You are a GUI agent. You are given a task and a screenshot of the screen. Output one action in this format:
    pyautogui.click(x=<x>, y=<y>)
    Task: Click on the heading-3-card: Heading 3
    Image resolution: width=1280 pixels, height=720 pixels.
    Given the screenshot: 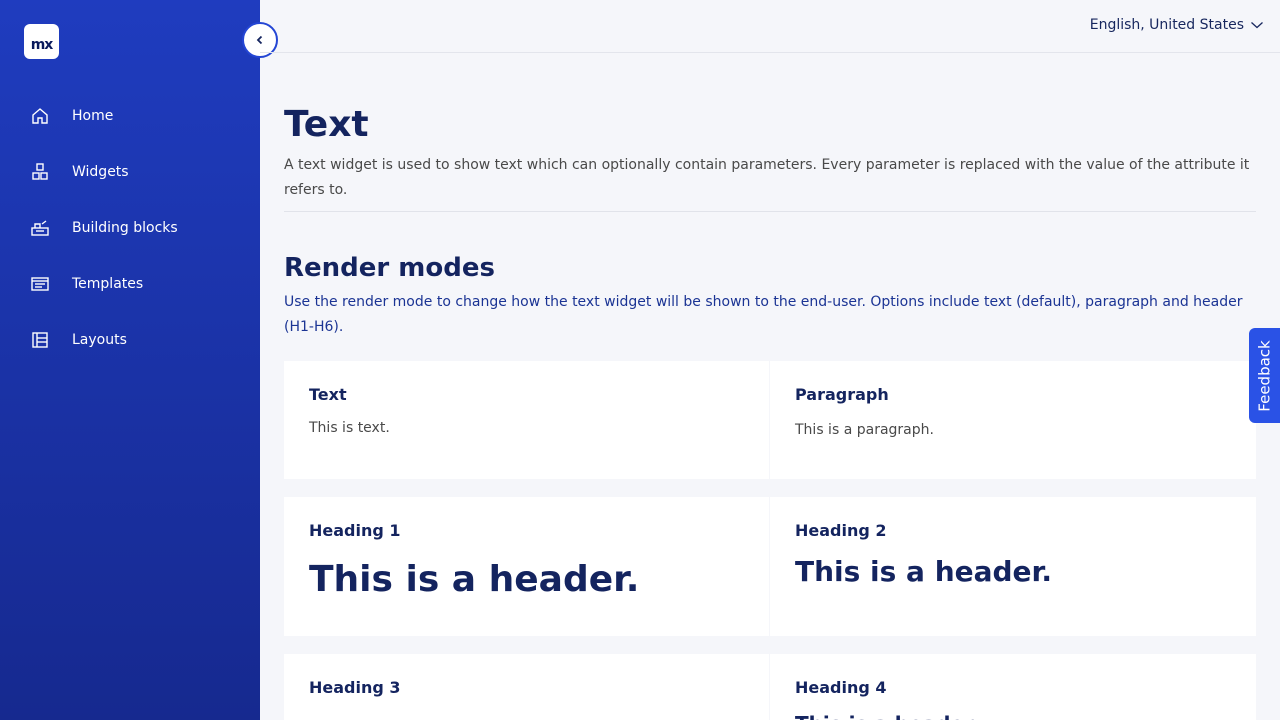 What is the action you would take?
    pyautogui.click(x=526, y=687)
    